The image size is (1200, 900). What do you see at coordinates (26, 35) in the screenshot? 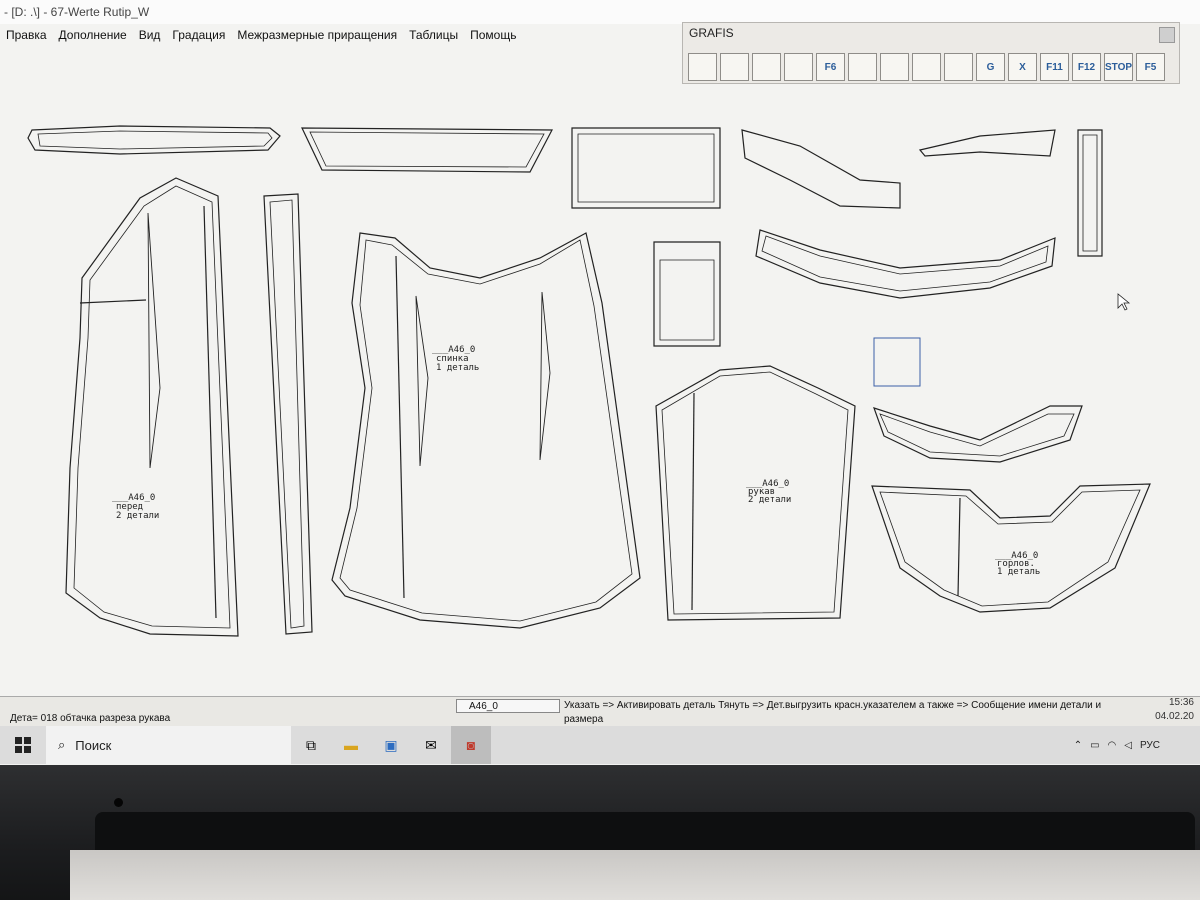
I see `menu-edit: Правка` at bounding box center [26, 35].